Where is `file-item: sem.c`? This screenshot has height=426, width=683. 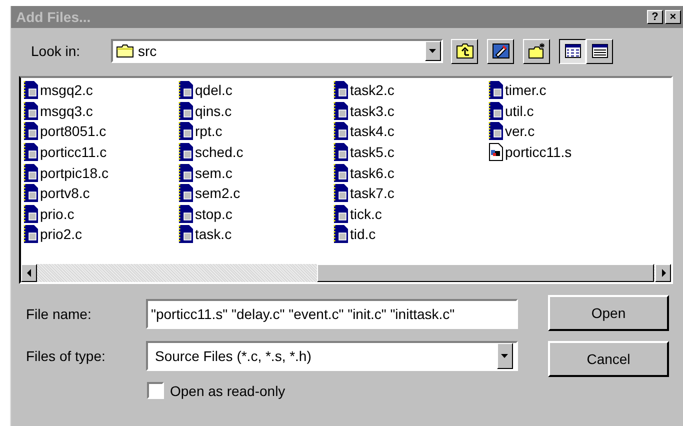
file-item: sem.c is located at coordinates (255, 172).